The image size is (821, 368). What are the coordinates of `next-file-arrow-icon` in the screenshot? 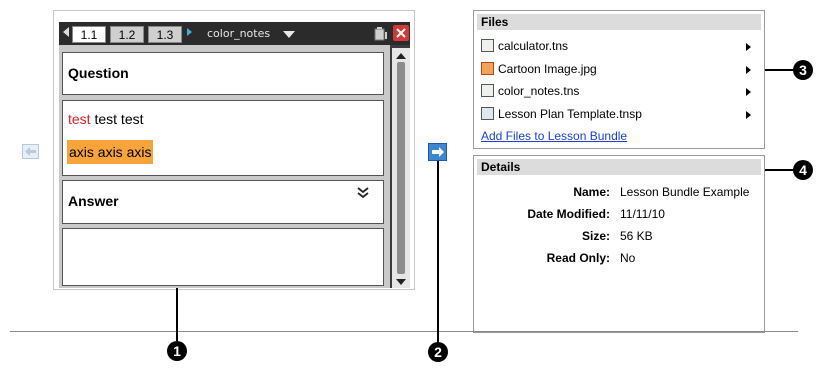 It's located at (437, 152).